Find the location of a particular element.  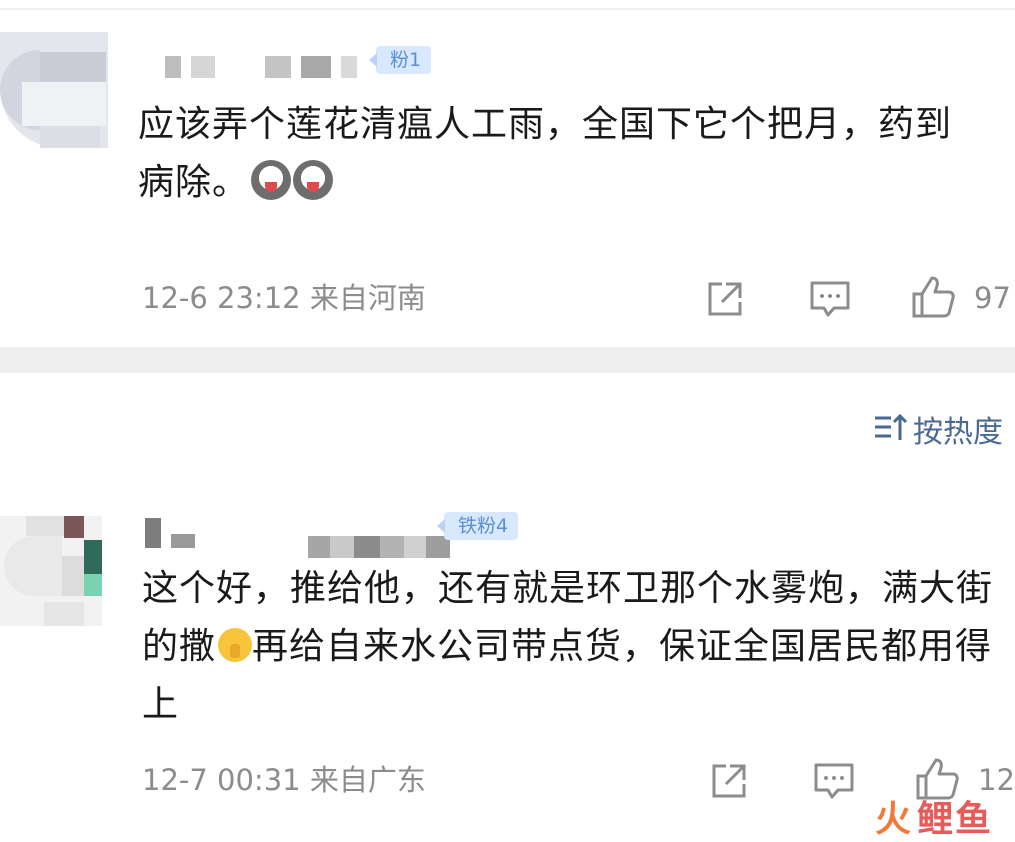

comment-time: 12-6 23:12 is located at coordinates (221, 298).